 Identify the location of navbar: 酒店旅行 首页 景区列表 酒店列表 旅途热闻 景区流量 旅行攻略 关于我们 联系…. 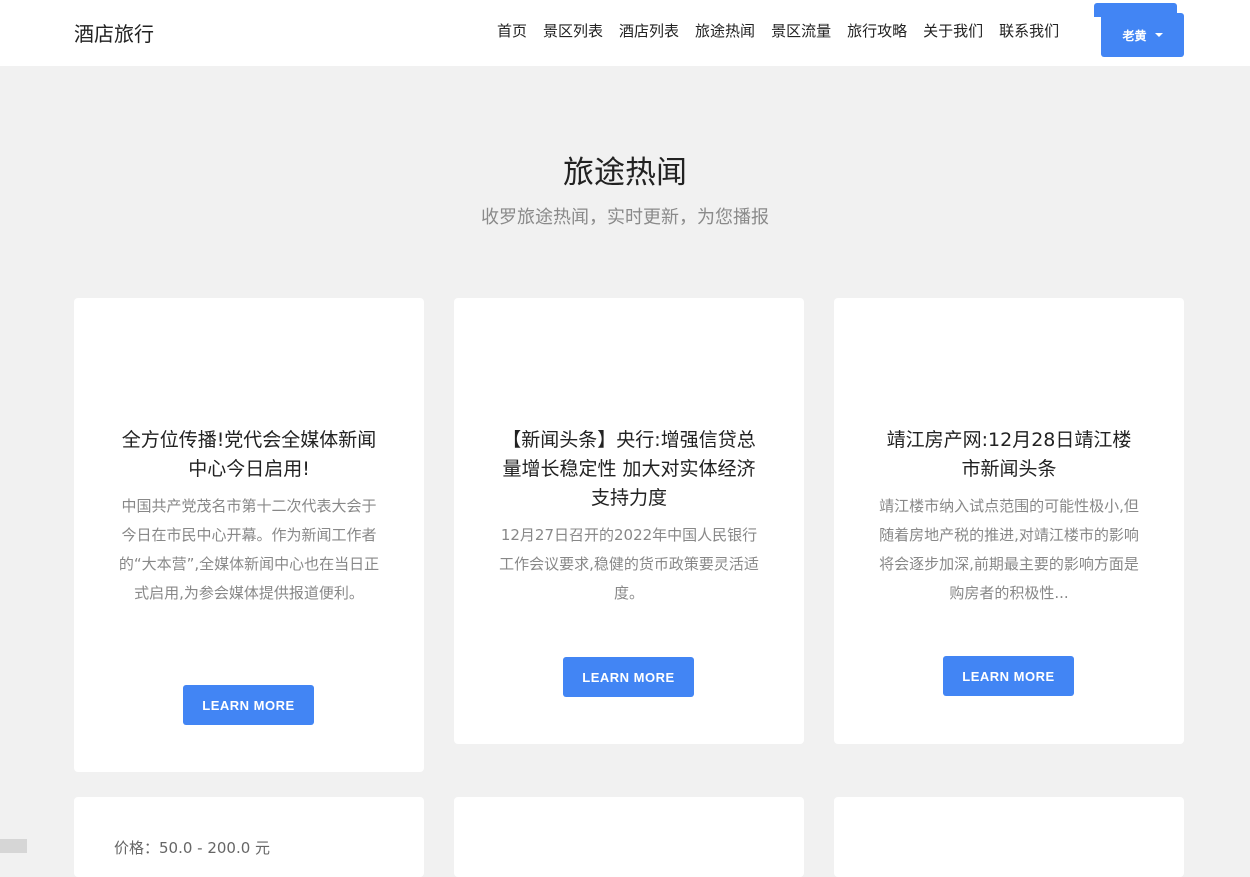
(625, 33).